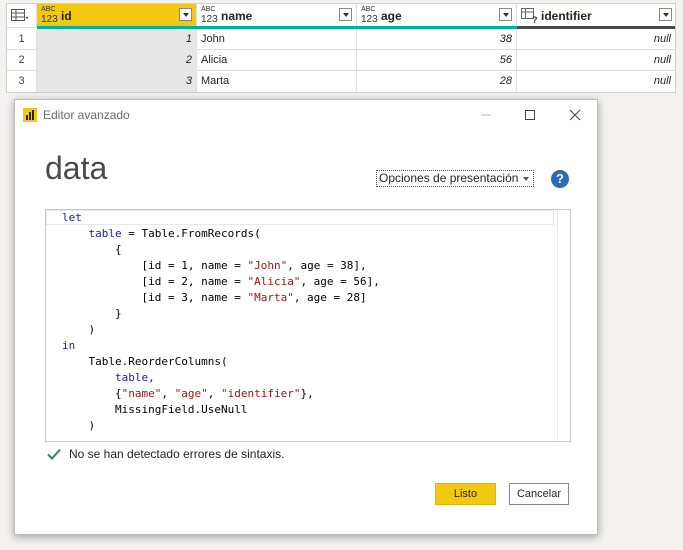  Describe the element at coordinates (505, 14) in the screenshot. I see `column-filter-button-age` at that location.